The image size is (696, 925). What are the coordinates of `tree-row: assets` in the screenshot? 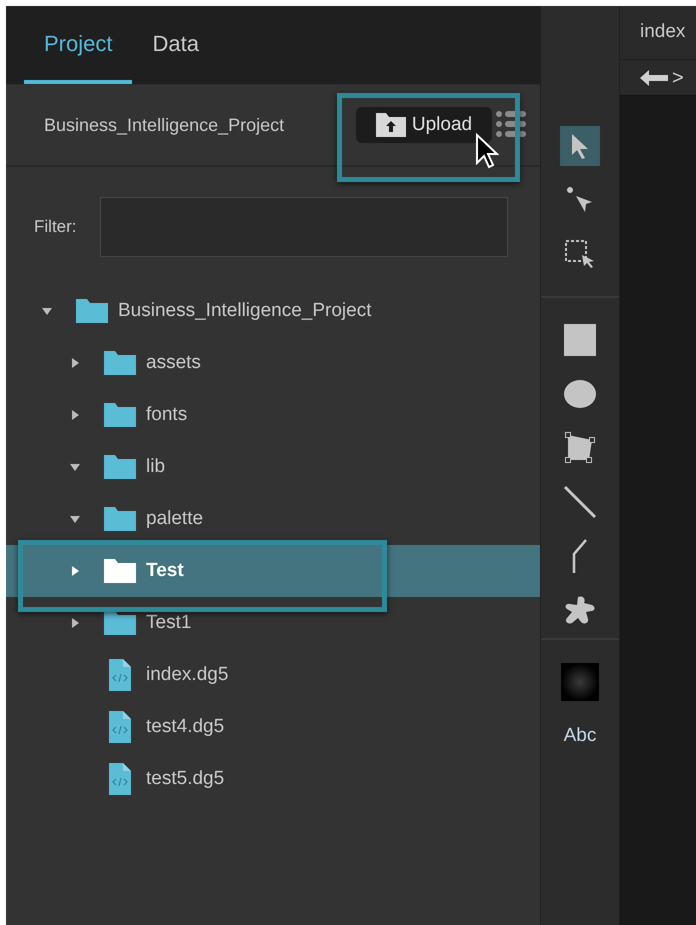 It's located at (273, 363).